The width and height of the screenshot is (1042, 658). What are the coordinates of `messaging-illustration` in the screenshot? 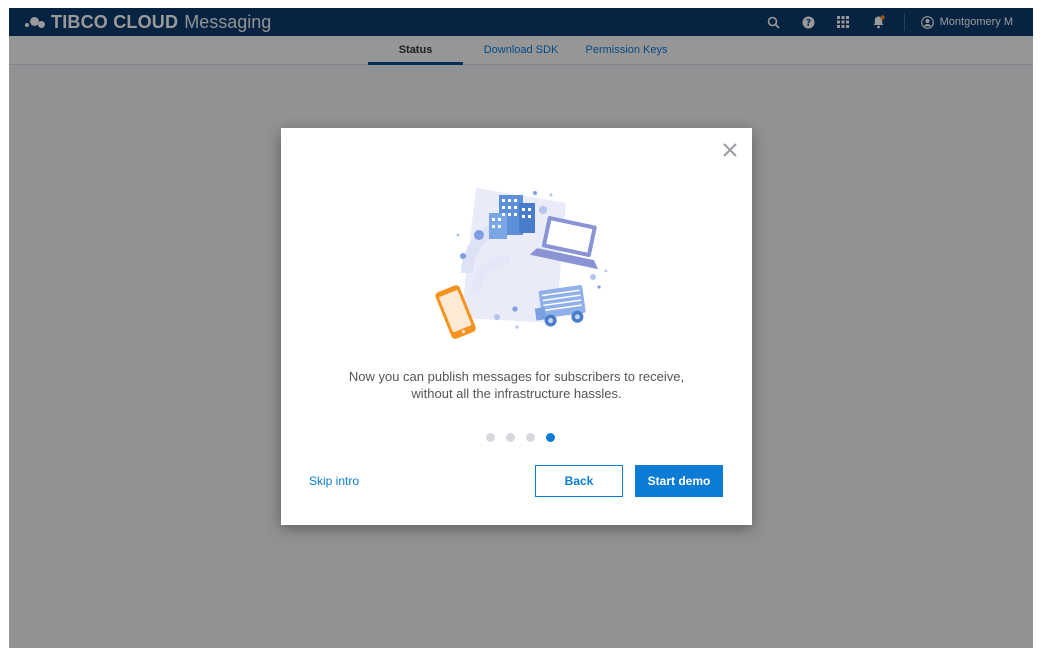 It's located at (521, 263).